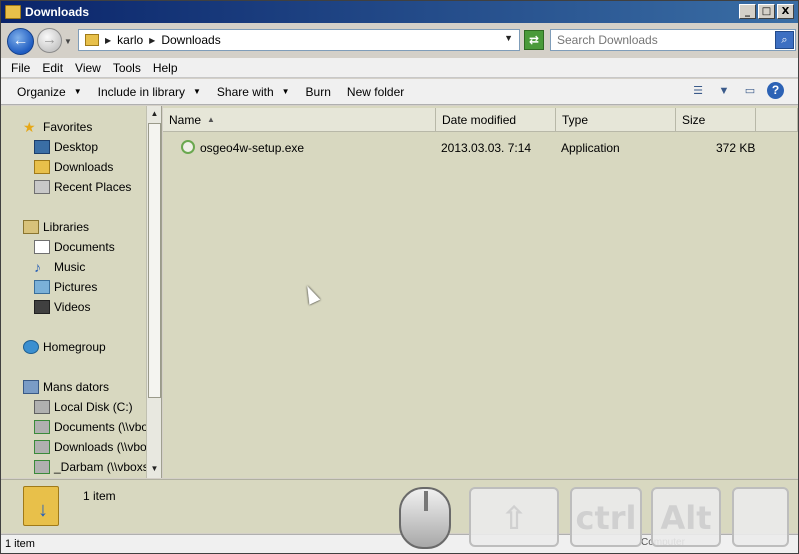  What do you see at coordinates (84, 167) in the screenshot?
I see `nav-item-label: Downloads` at bounding box center [84, 167].